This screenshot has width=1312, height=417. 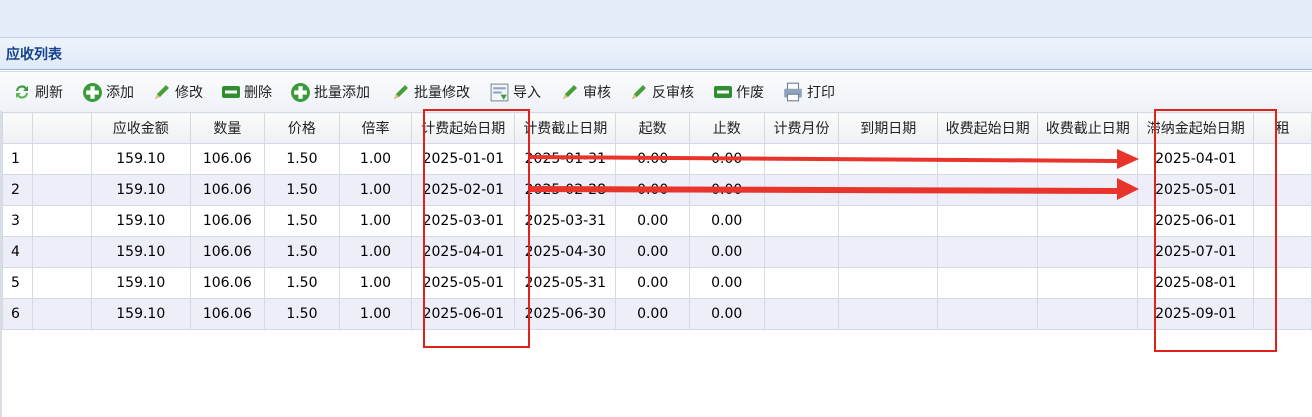 I want to click on row-number: 4, so click(x=17, y=252).